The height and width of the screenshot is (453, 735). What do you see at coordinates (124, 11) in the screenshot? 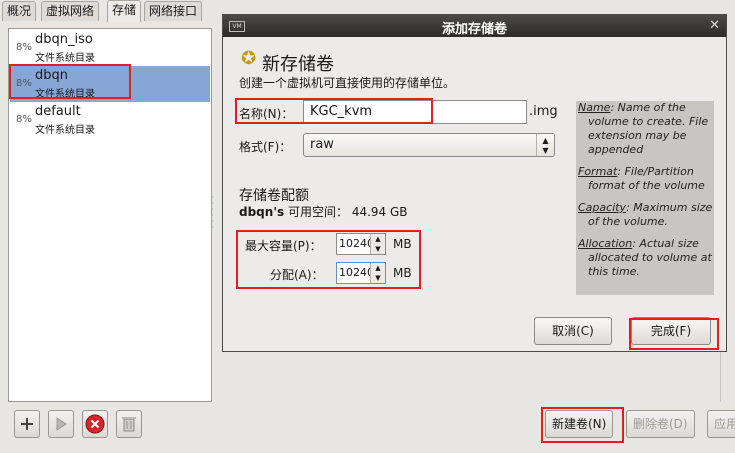
I see `tab-storage: 存储` at bounding box center [124, 11].